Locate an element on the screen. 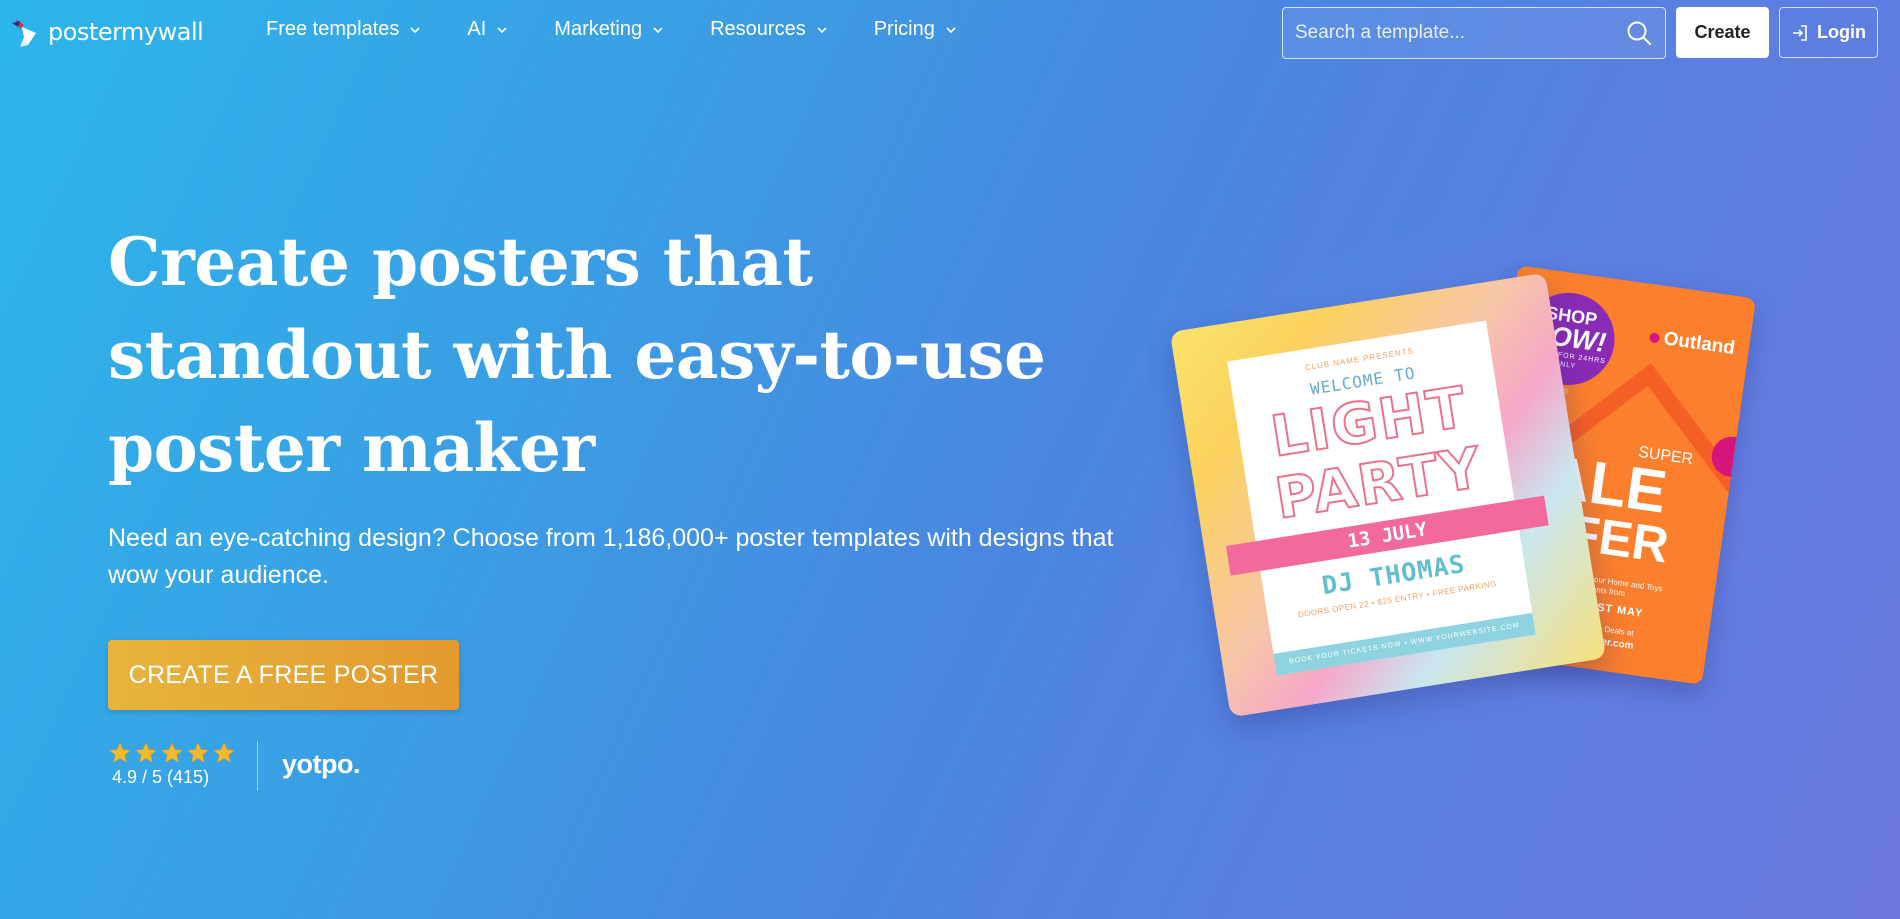 Image resolution: width=1900 pixels, height=919 pixels. logo-bird-icon is located at coordinates (24, 33).